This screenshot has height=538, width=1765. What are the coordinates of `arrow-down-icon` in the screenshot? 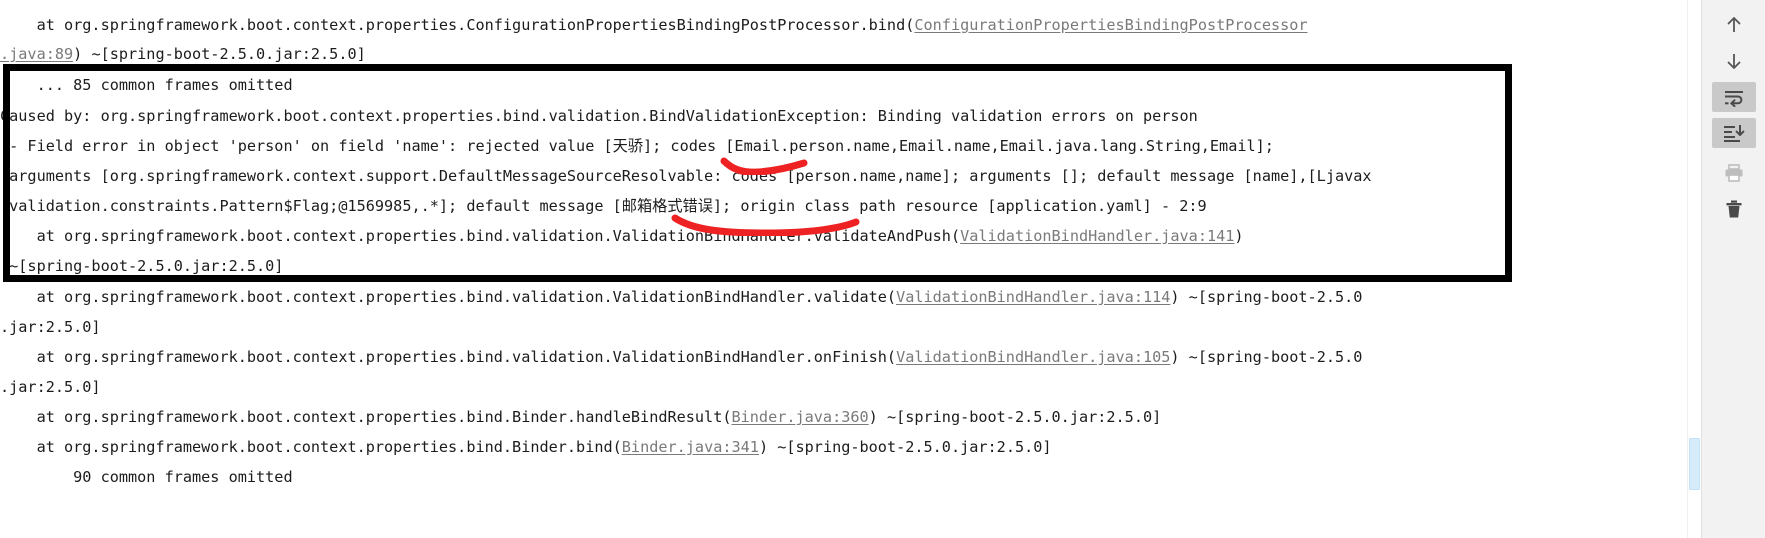 It's located at (1734, 61).